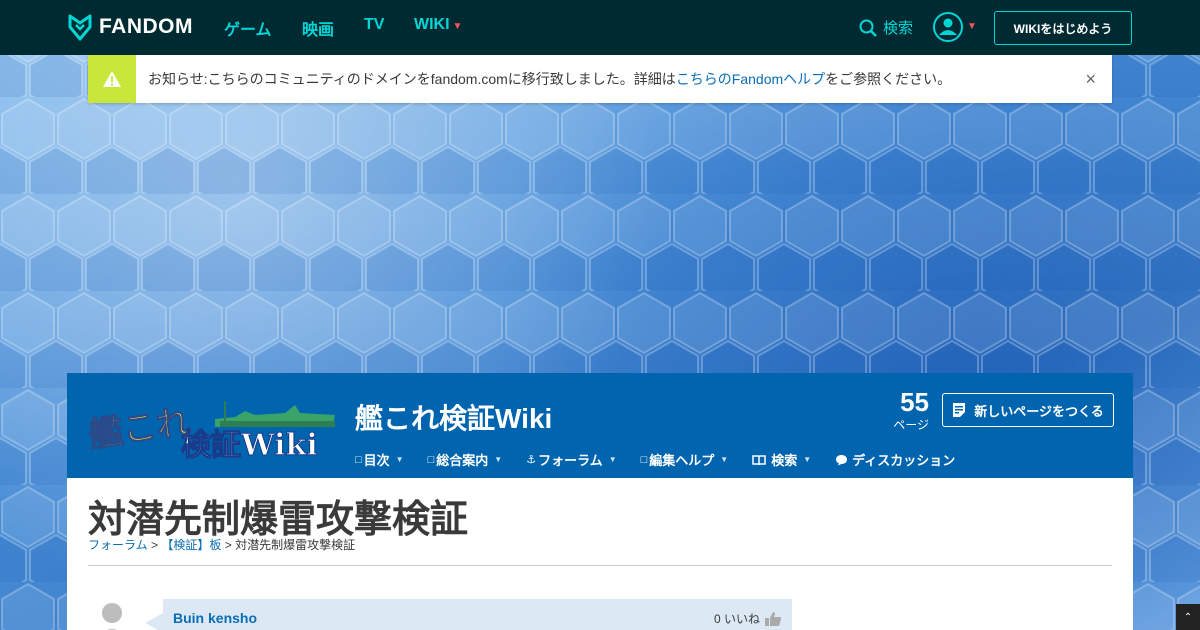 The height and width of the screenshot is (630, 1200). I want to click on forum-post: Buin kensho 0 いいね, so click(477, 614).